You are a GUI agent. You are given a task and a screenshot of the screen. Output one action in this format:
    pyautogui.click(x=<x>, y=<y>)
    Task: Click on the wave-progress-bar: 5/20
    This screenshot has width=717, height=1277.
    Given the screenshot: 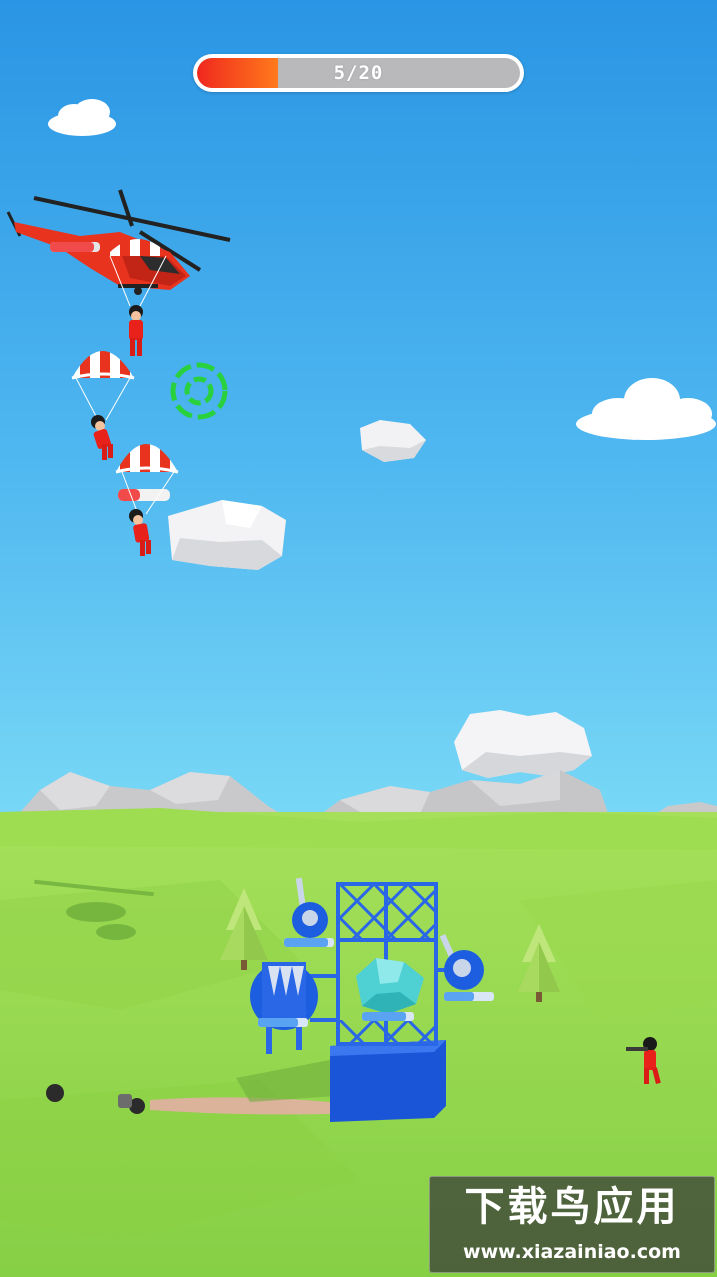 What is the action you would take?
    pyautogui.click(x=358, y=73)
    